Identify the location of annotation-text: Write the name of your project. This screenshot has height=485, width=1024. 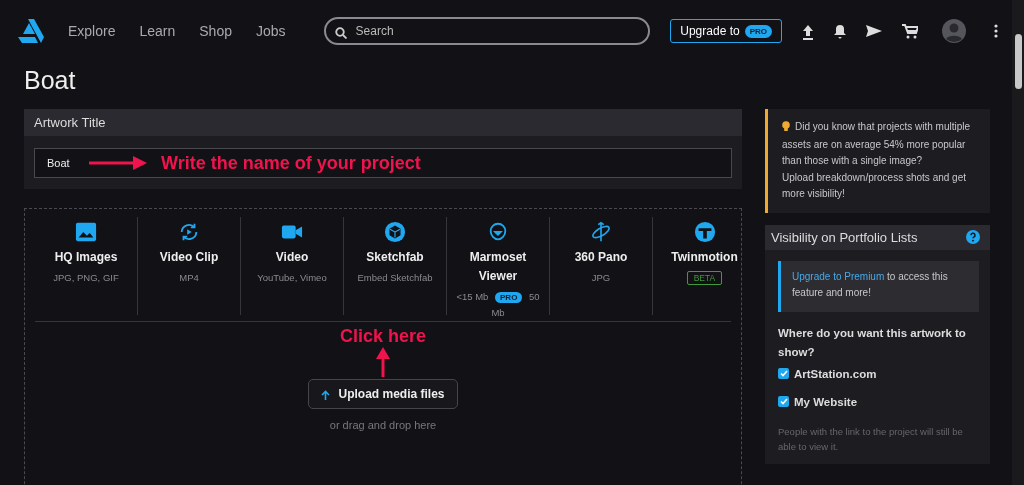
(291, 163).